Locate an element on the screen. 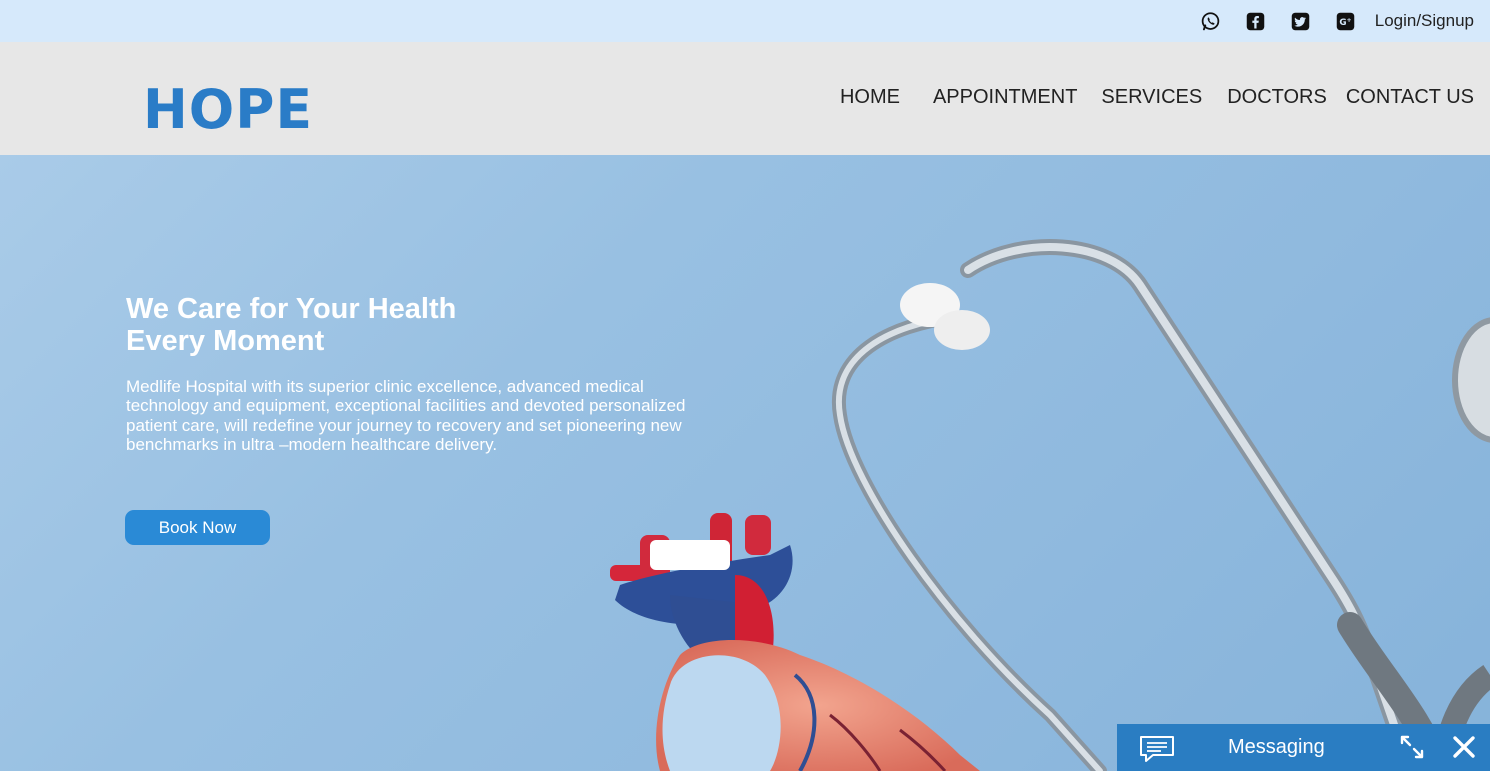 The height and width of the screenshot is (771, 1490). nav-appointment: APPOINTMENT is located at coordinates (1005, 97).